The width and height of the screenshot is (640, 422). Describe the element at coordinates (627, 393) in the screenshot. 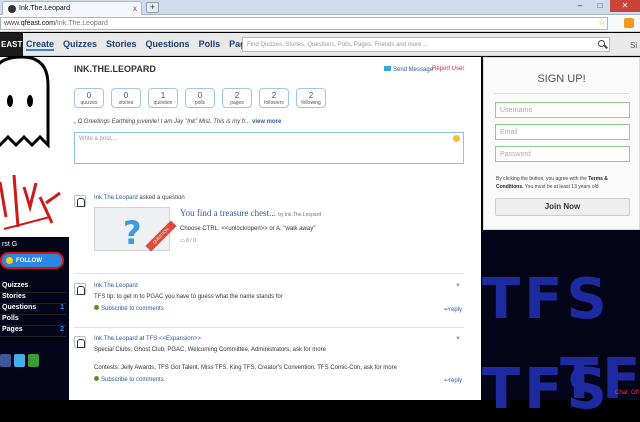

I see `chat-status: Chat: Off` at that location.